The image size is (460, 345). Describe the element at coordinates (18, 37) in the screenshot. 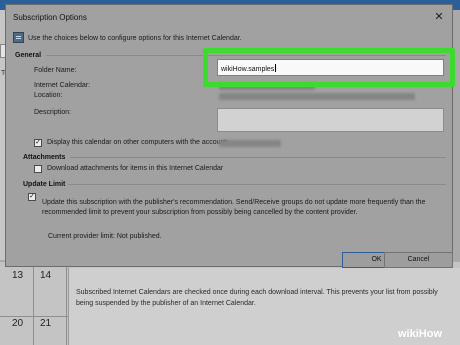

I see `calendar-options-icon` at that location.